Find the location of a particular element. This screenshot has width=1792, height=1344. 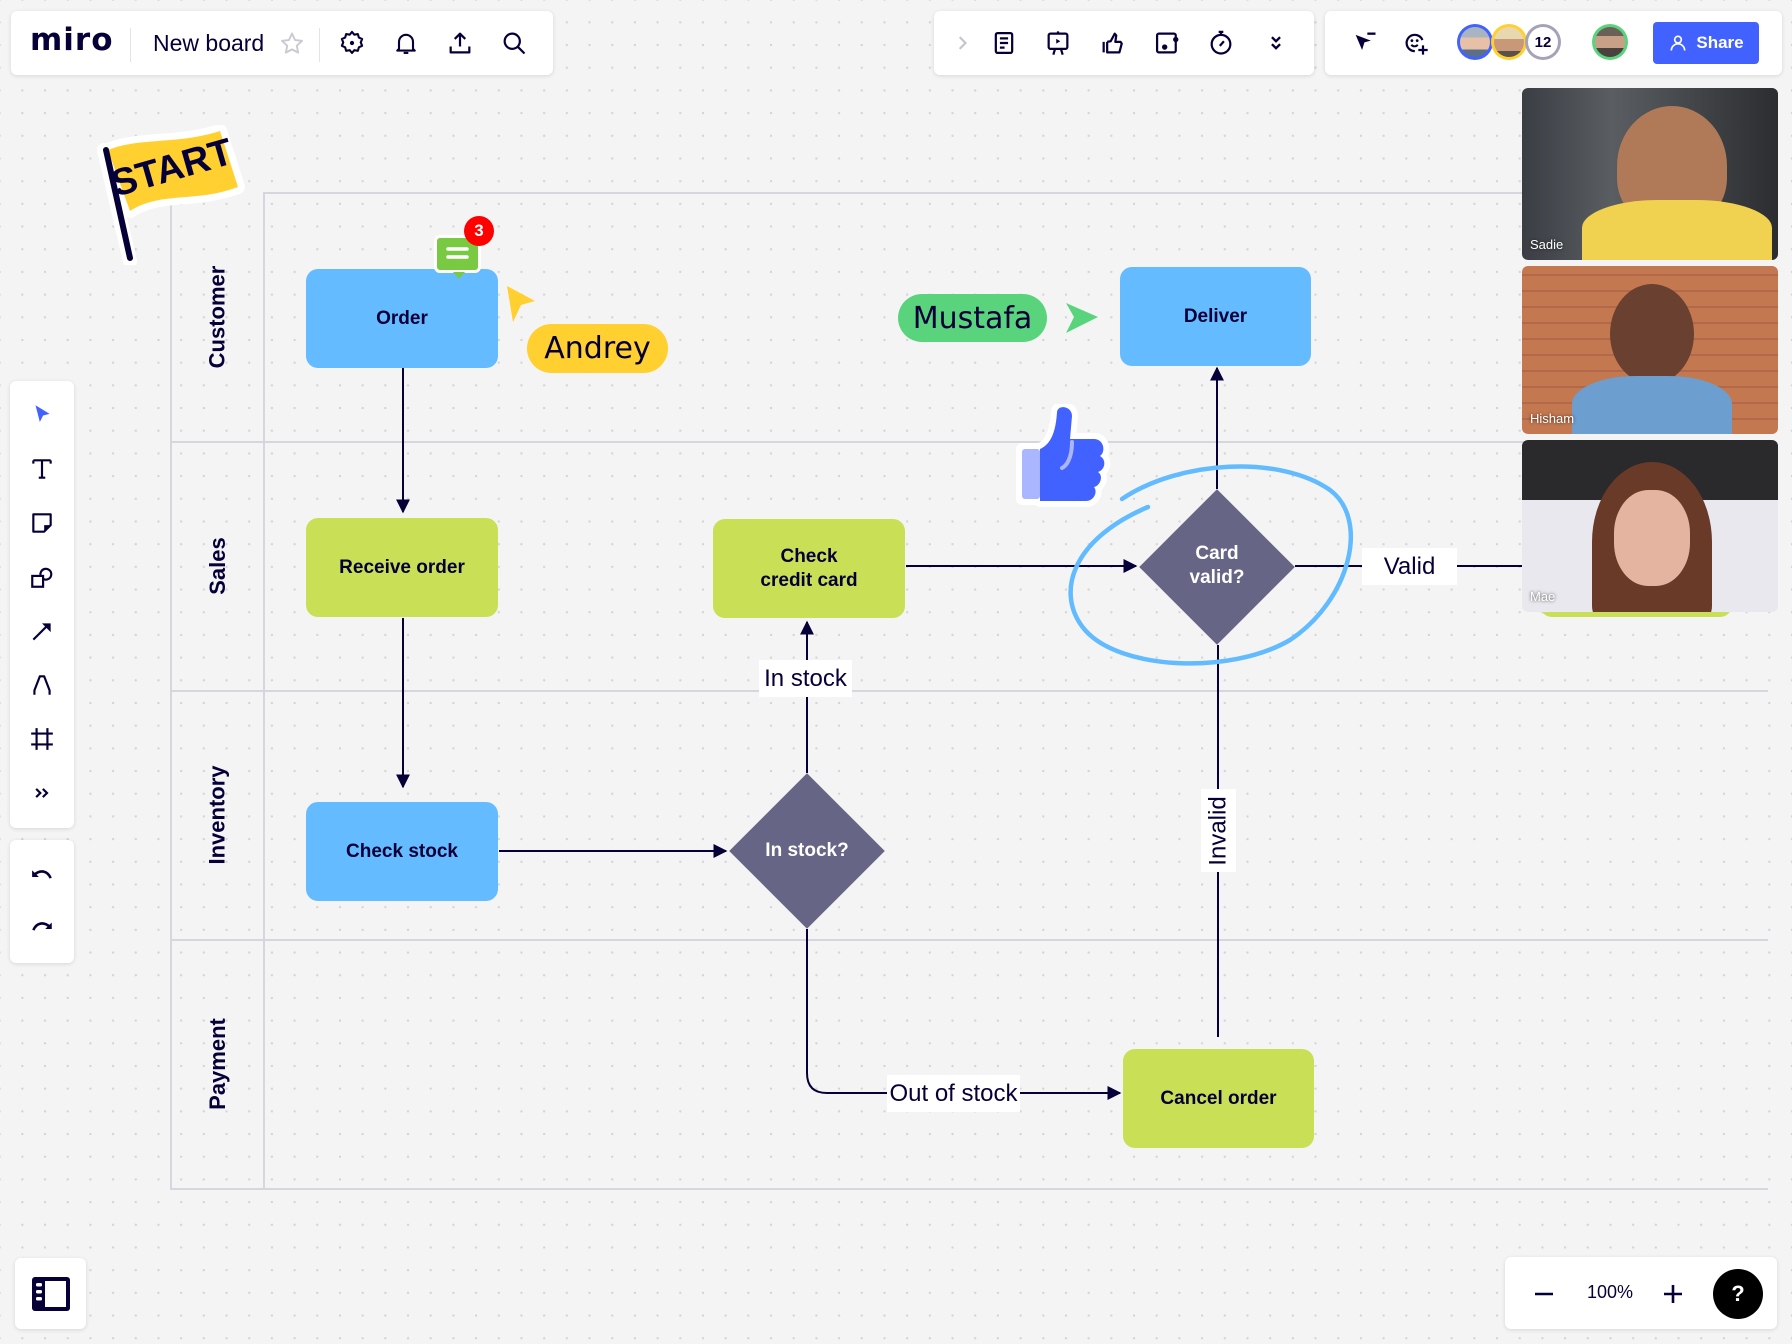

node-label: Order is located at coordinates (402, 318).